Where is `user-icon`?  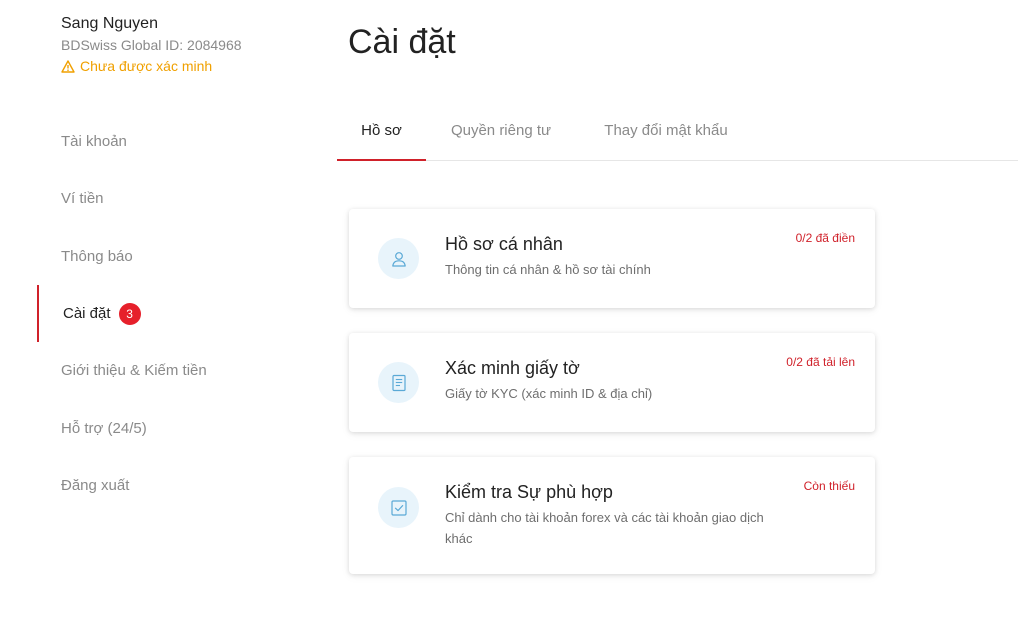
user-icon is located at coordinates (398, 258).